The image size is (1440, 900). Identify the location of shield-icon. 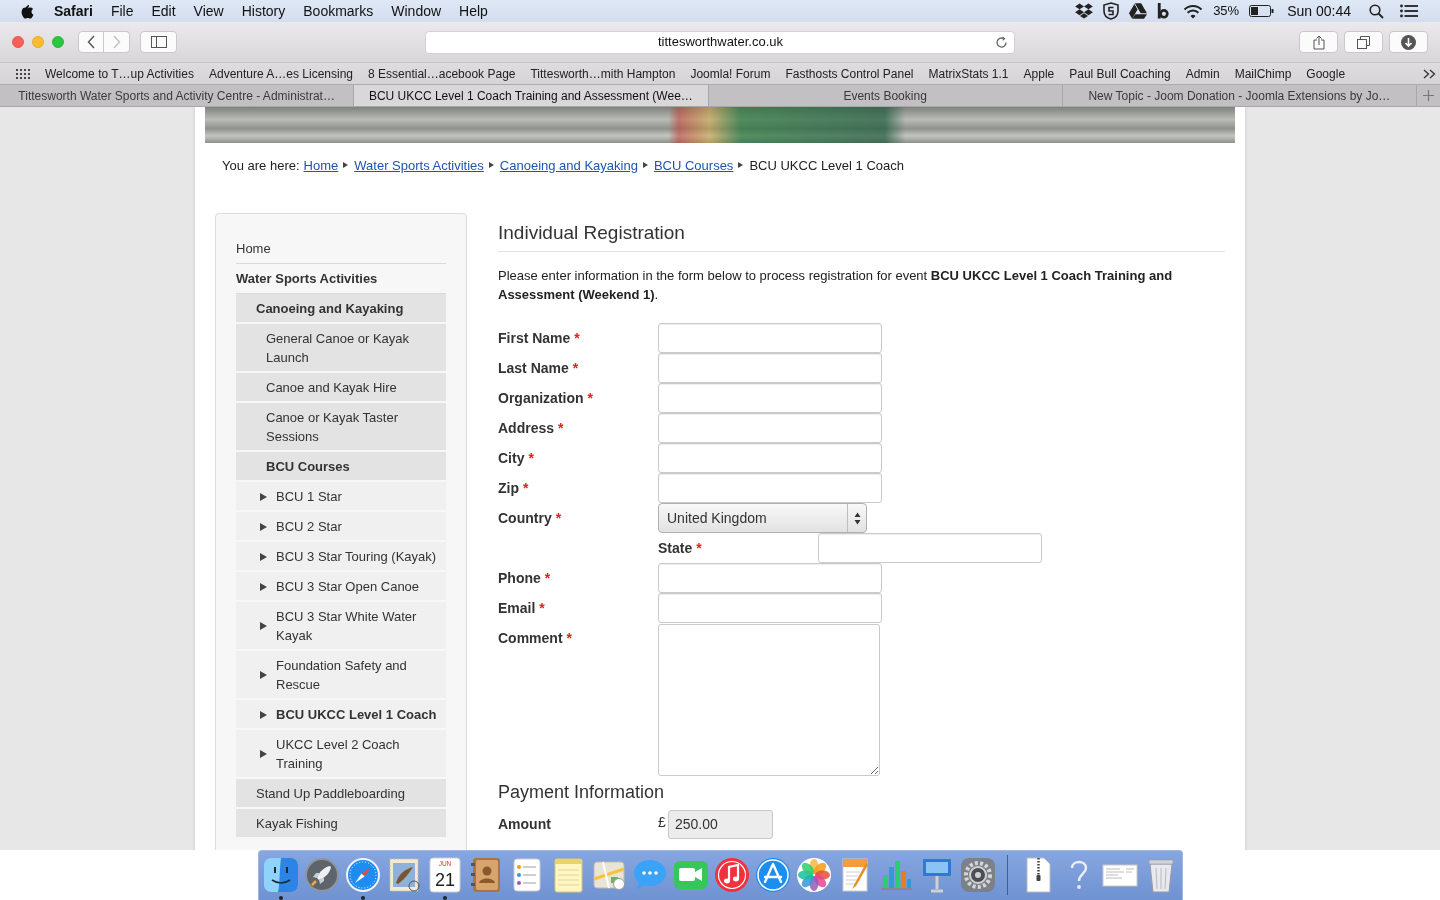
(1111, 11).